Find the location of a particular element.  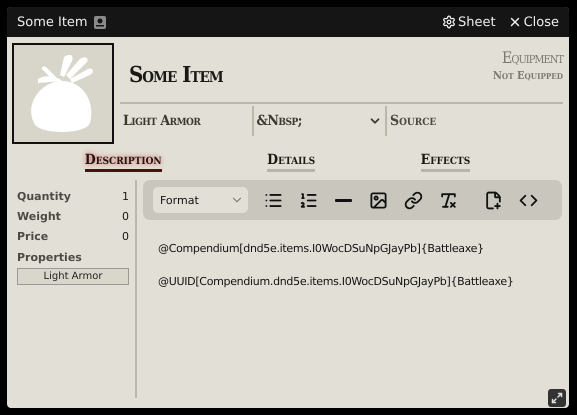

content-paragraph: @Compendium[dnd5e.items.I0WocDSuNpGJayPb]{Battleaxe} is located at coordinates (321, 248).